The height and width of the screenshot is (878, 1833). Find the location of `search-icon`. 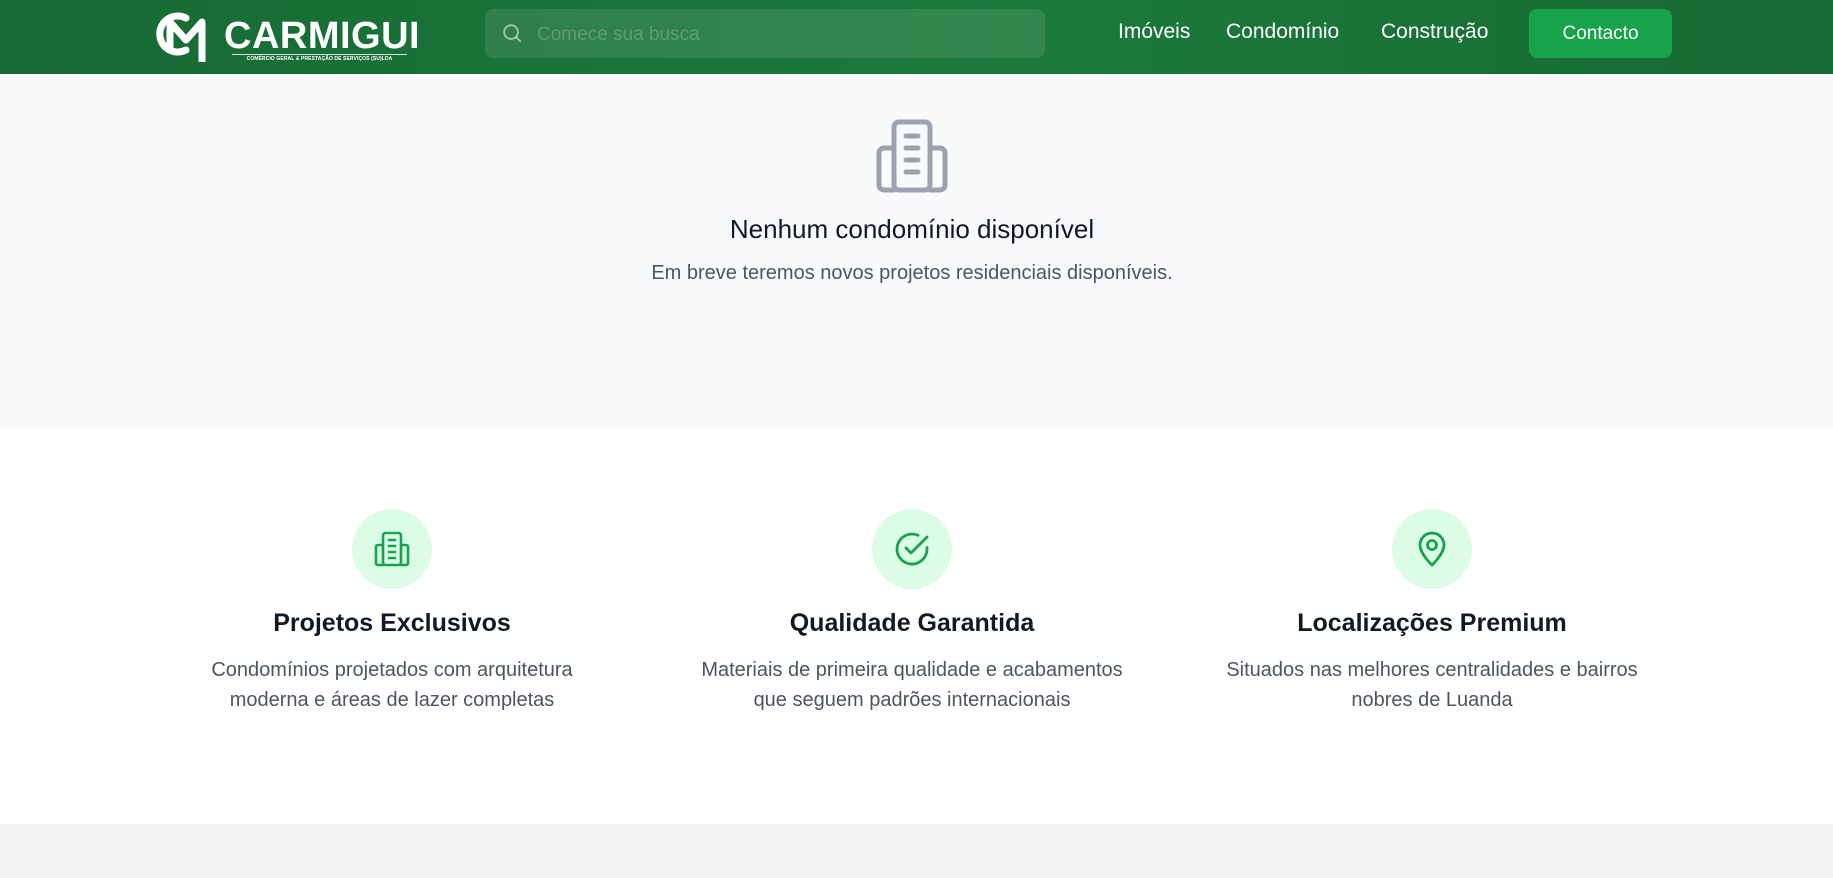

search-icon is located at coordinates (512, 33).